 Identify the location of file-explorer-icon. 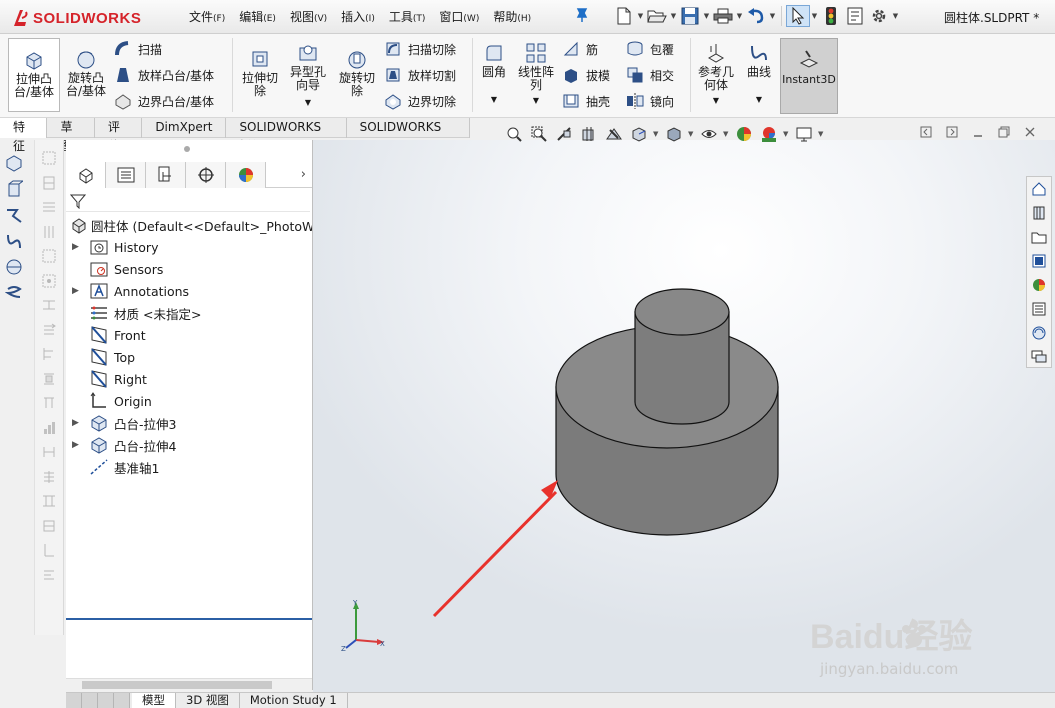
(1039, 237).